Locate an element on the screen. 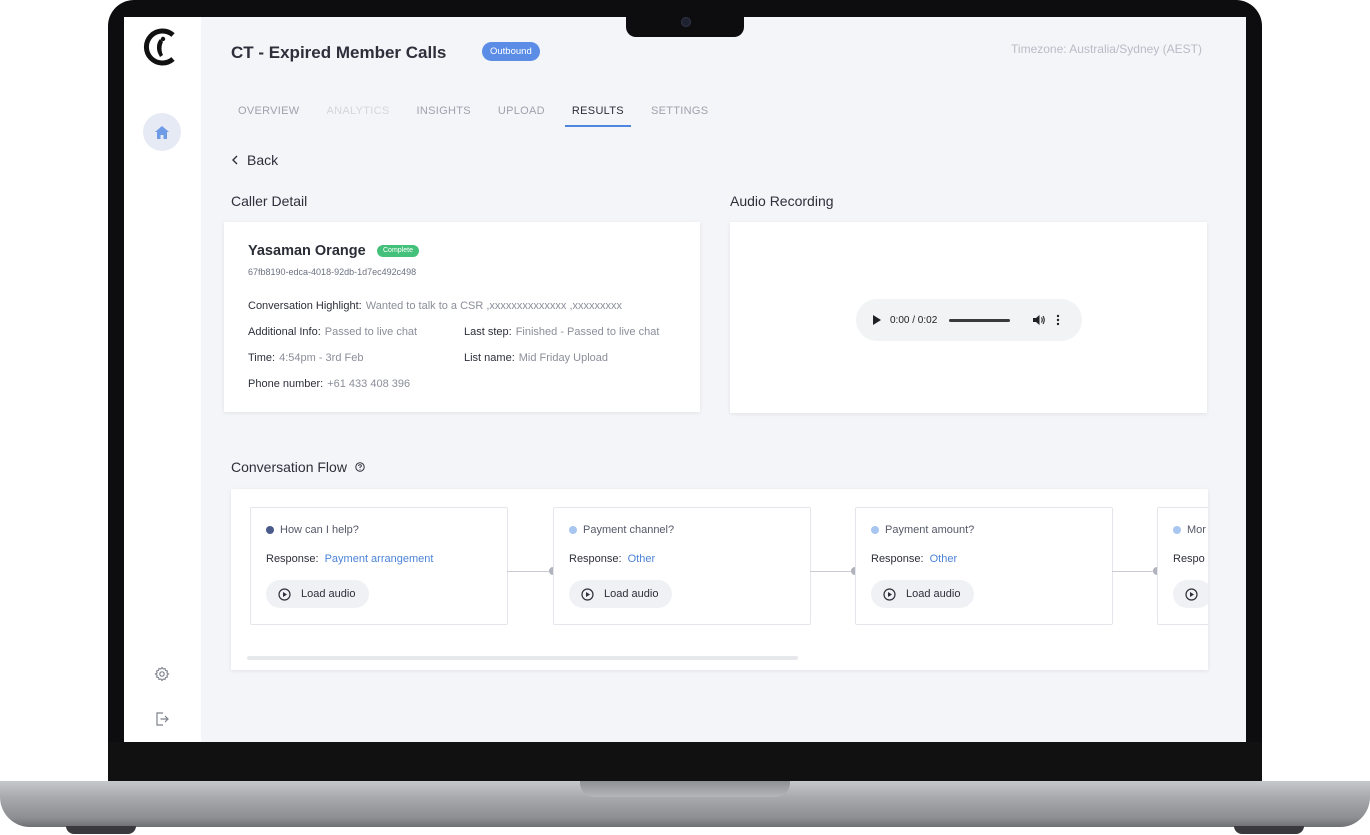  highlight-label: Conversation Highlight: is located at coordinates (305, 306).